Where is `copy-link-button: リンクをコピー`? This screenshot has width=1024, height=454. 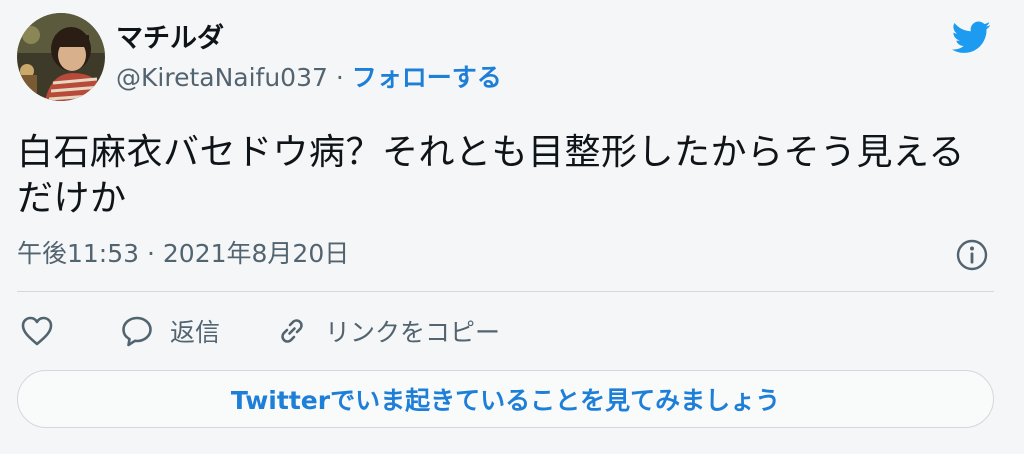
copy-link-button: リンクをコピー is located at coordinates (387, 331).